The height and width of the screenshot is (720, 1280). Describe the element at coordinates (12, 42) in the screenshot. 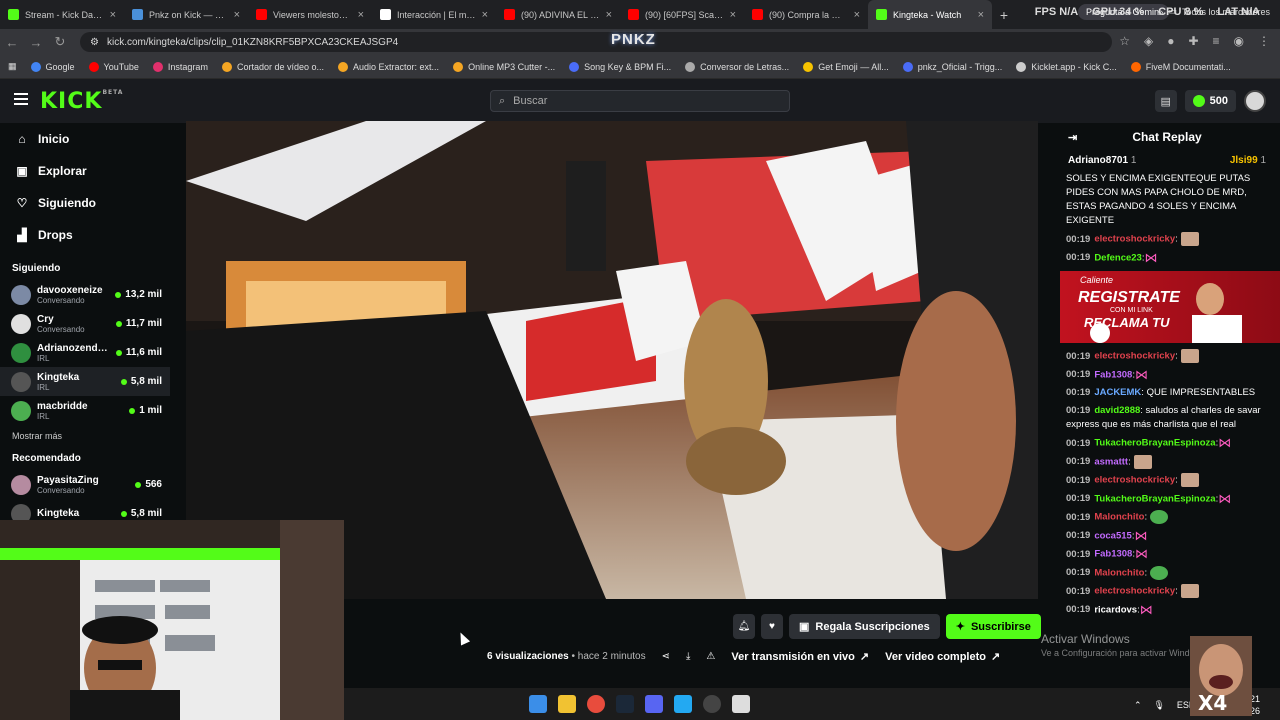

I see `back-icon: ←` at that location.